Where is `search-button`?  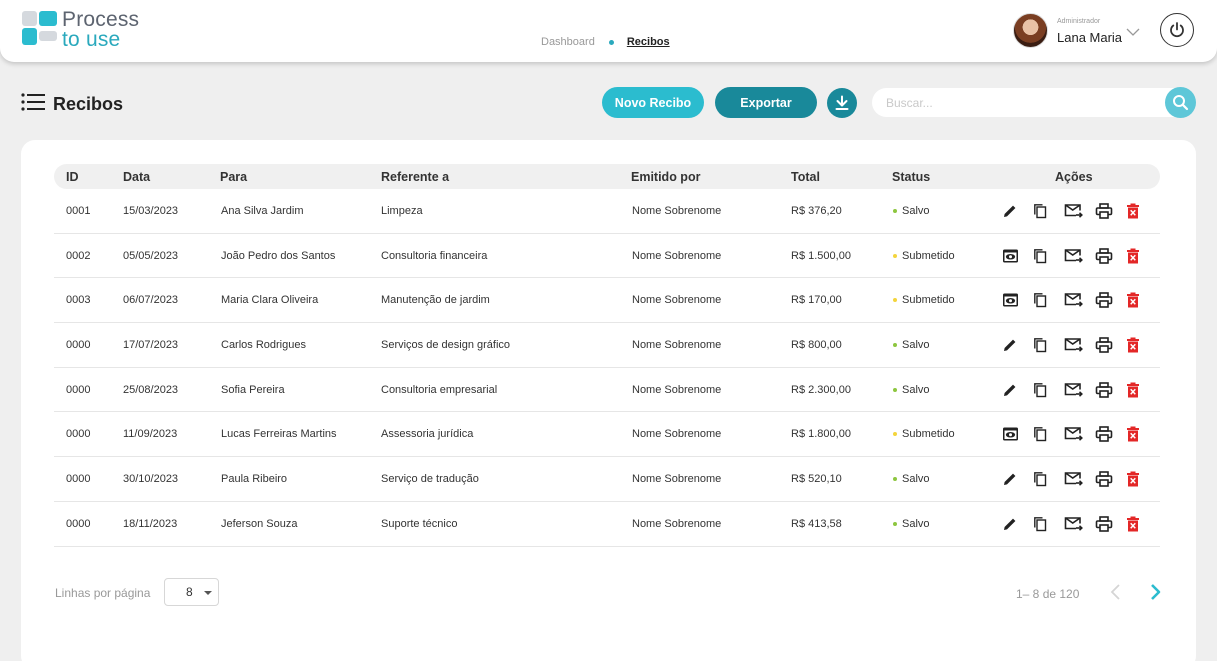 search-button is located at coordinates (1180, 102).